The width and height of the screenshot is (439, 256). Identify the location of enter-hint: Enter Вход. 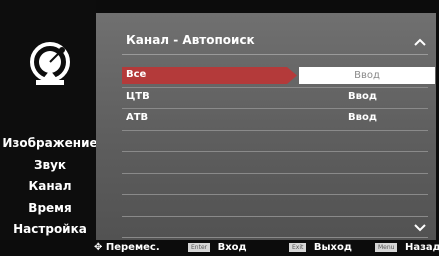
(217, 247).